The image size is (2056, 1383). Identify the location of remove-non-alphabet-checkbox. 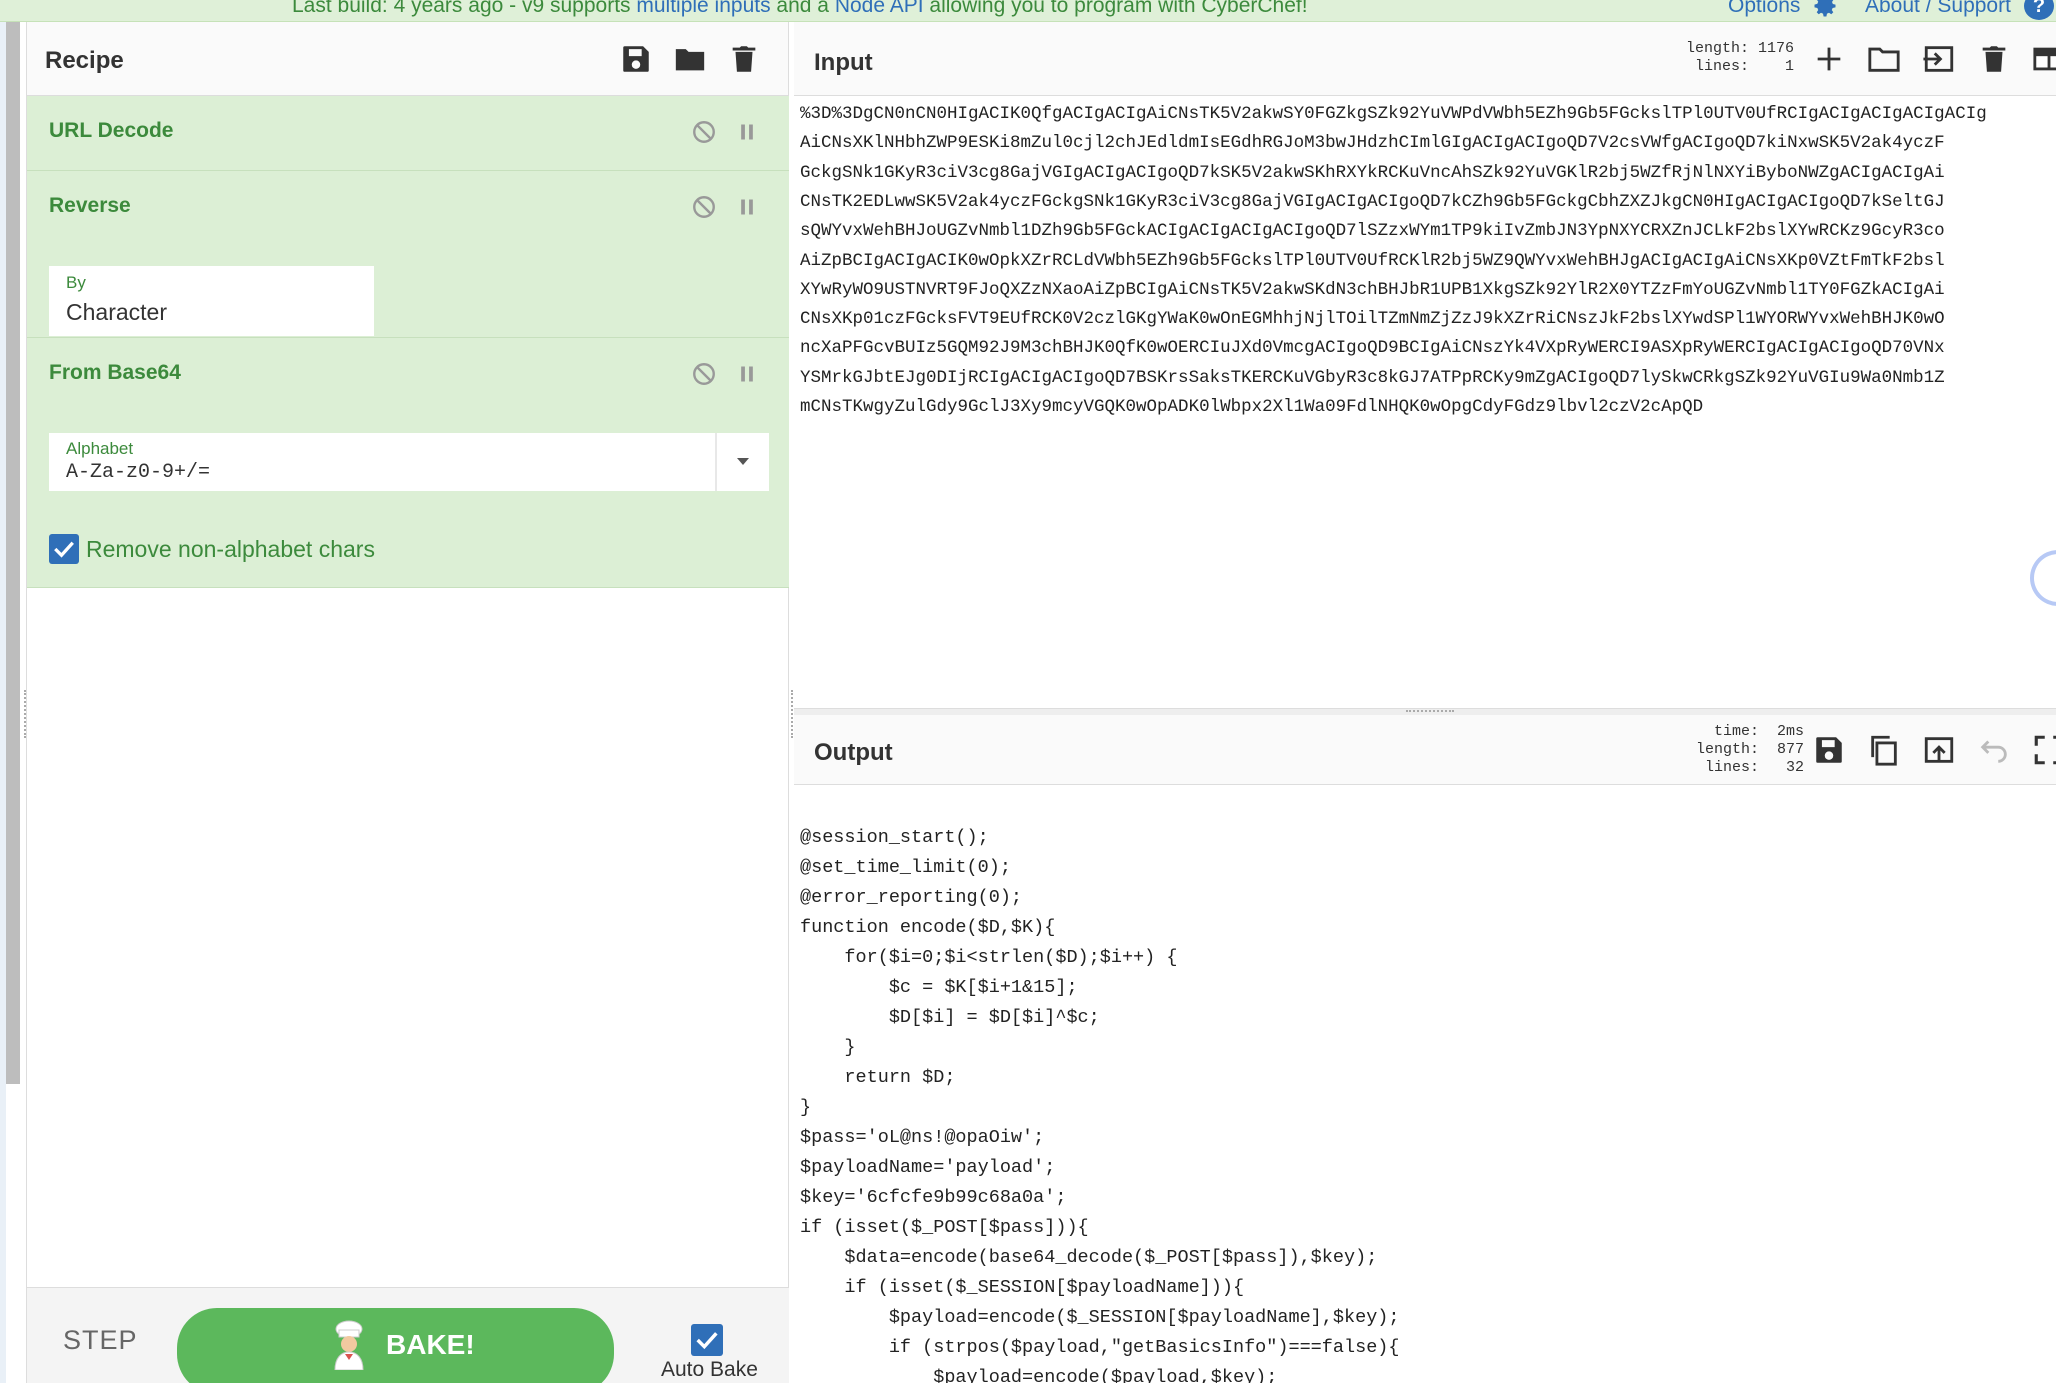
(64, 549).